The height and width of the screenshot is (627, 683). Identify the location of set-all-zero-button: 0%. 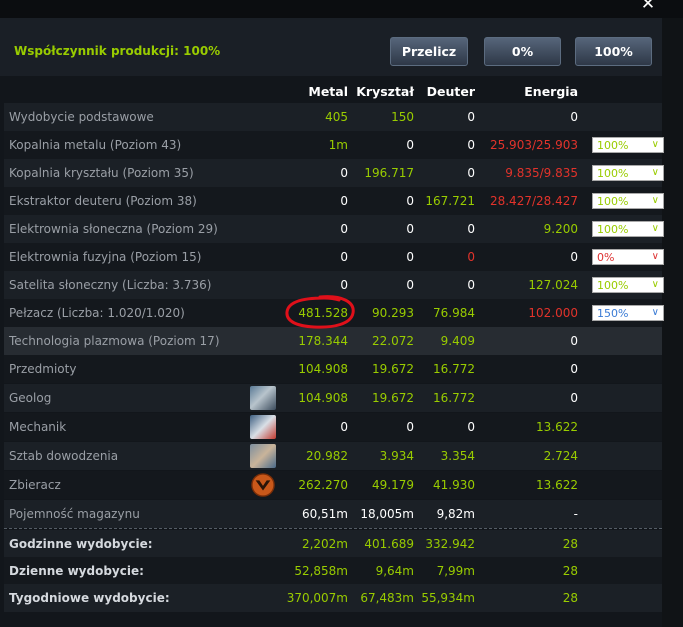
(522, 51).